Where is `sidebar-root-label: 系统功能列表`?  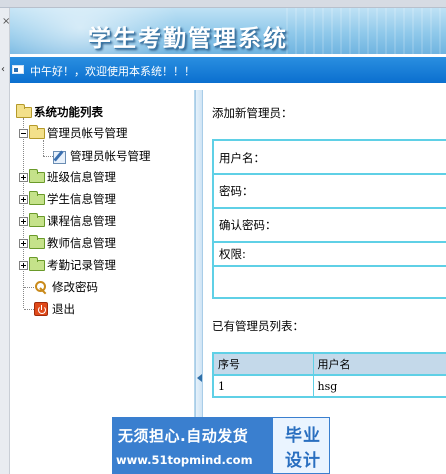
sidebar-root-label: 系统功能列表 is located at coordinates (68, 112).